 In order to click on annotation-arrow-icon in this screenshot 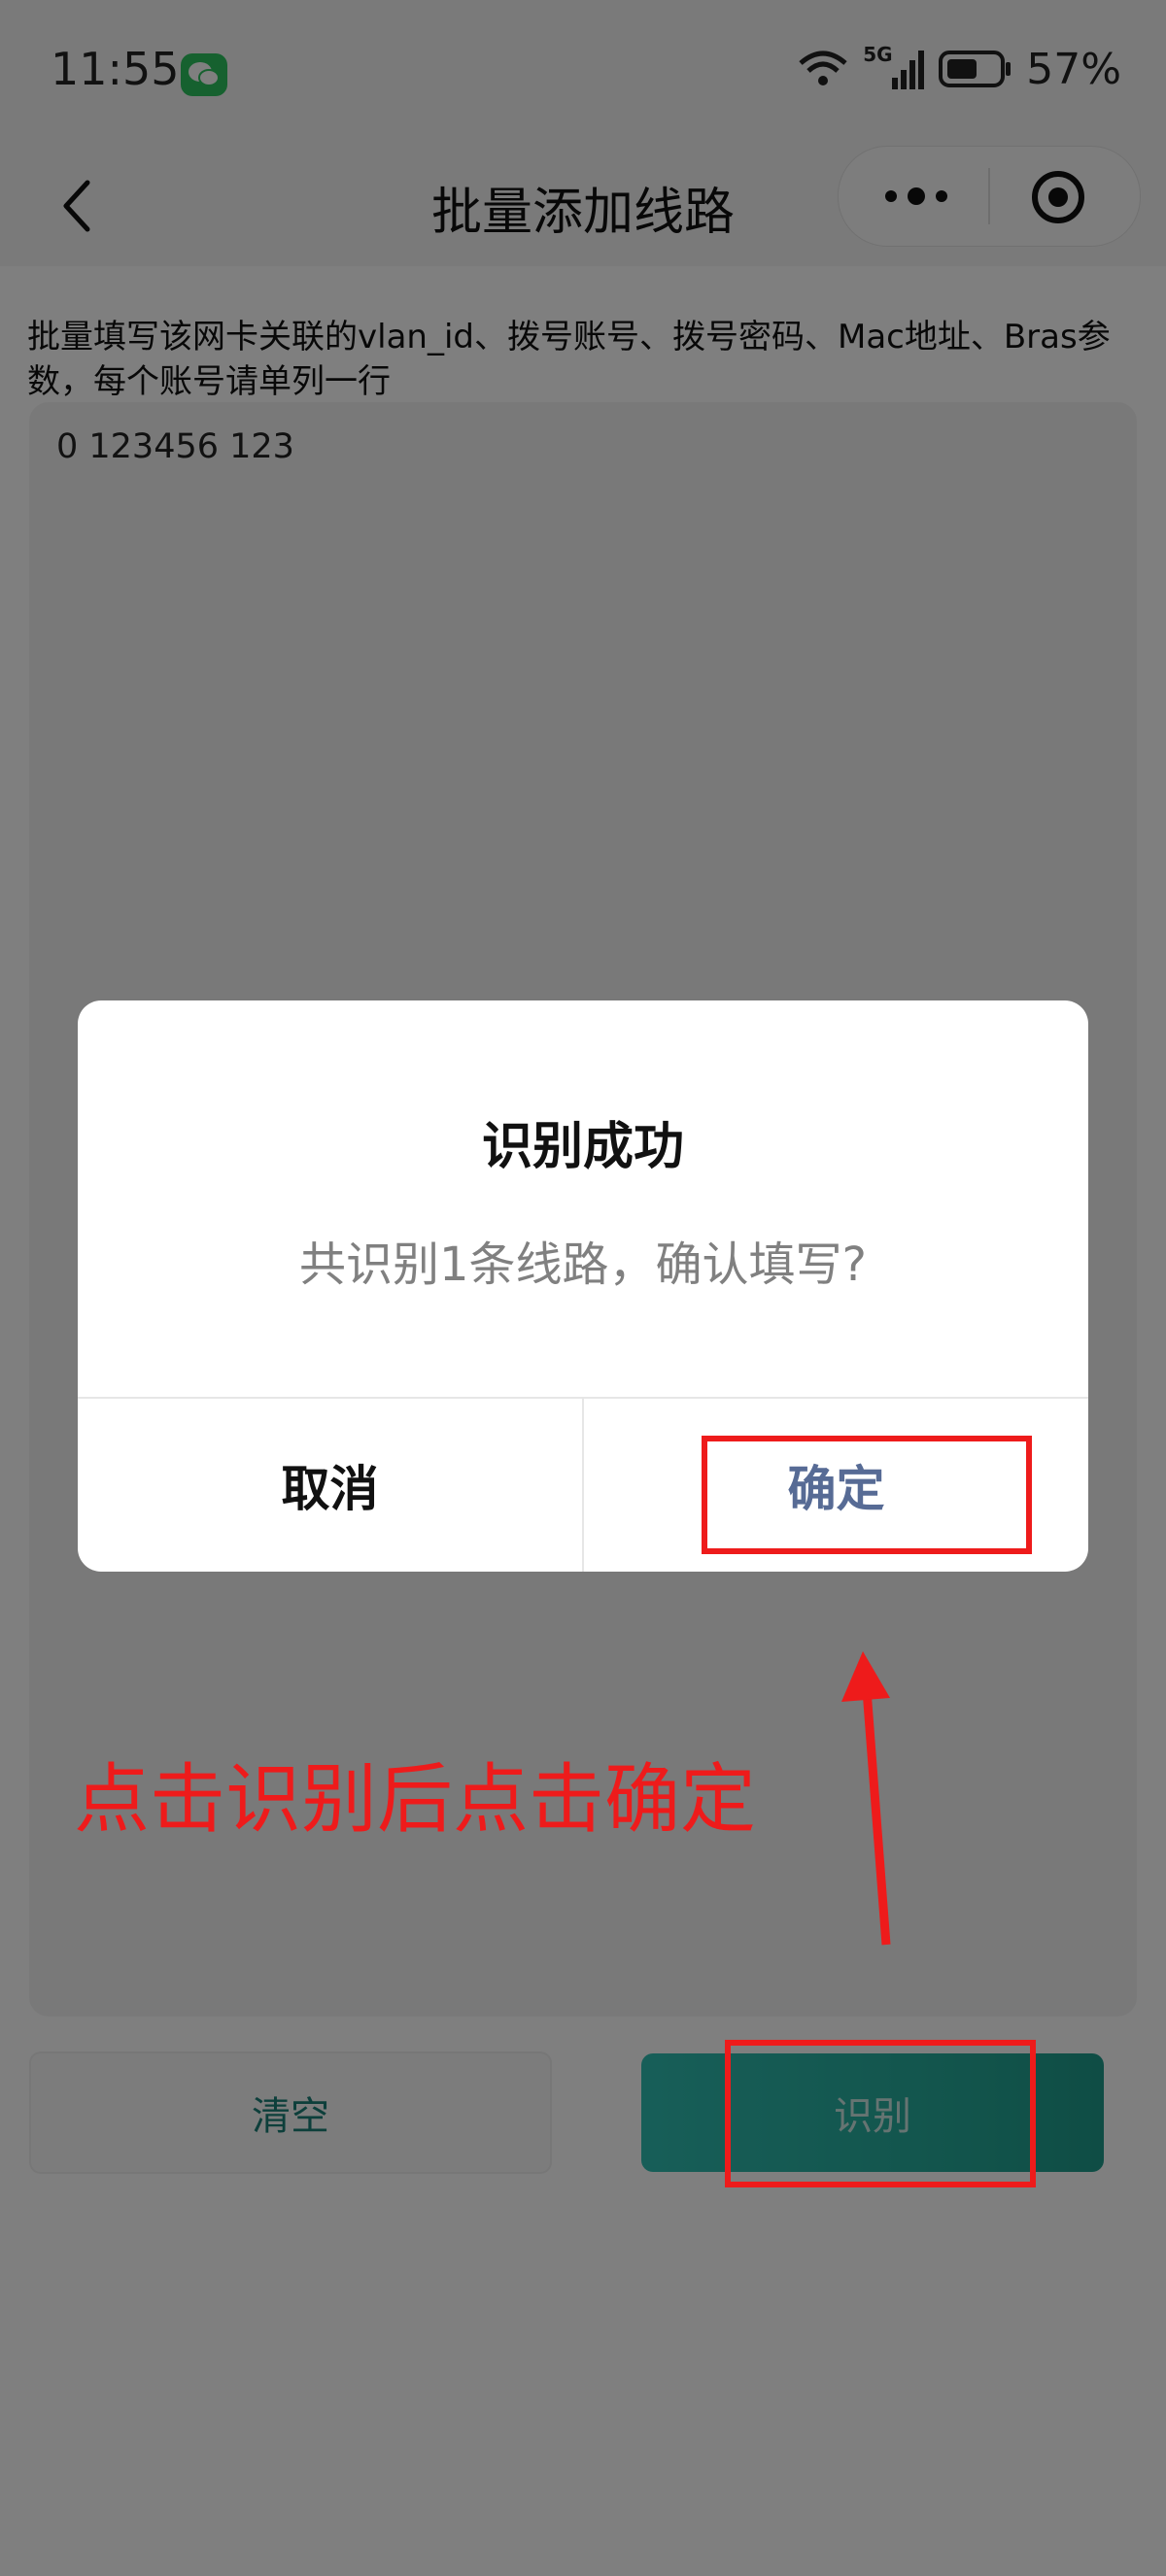, I will do `click(866, 1798)`.